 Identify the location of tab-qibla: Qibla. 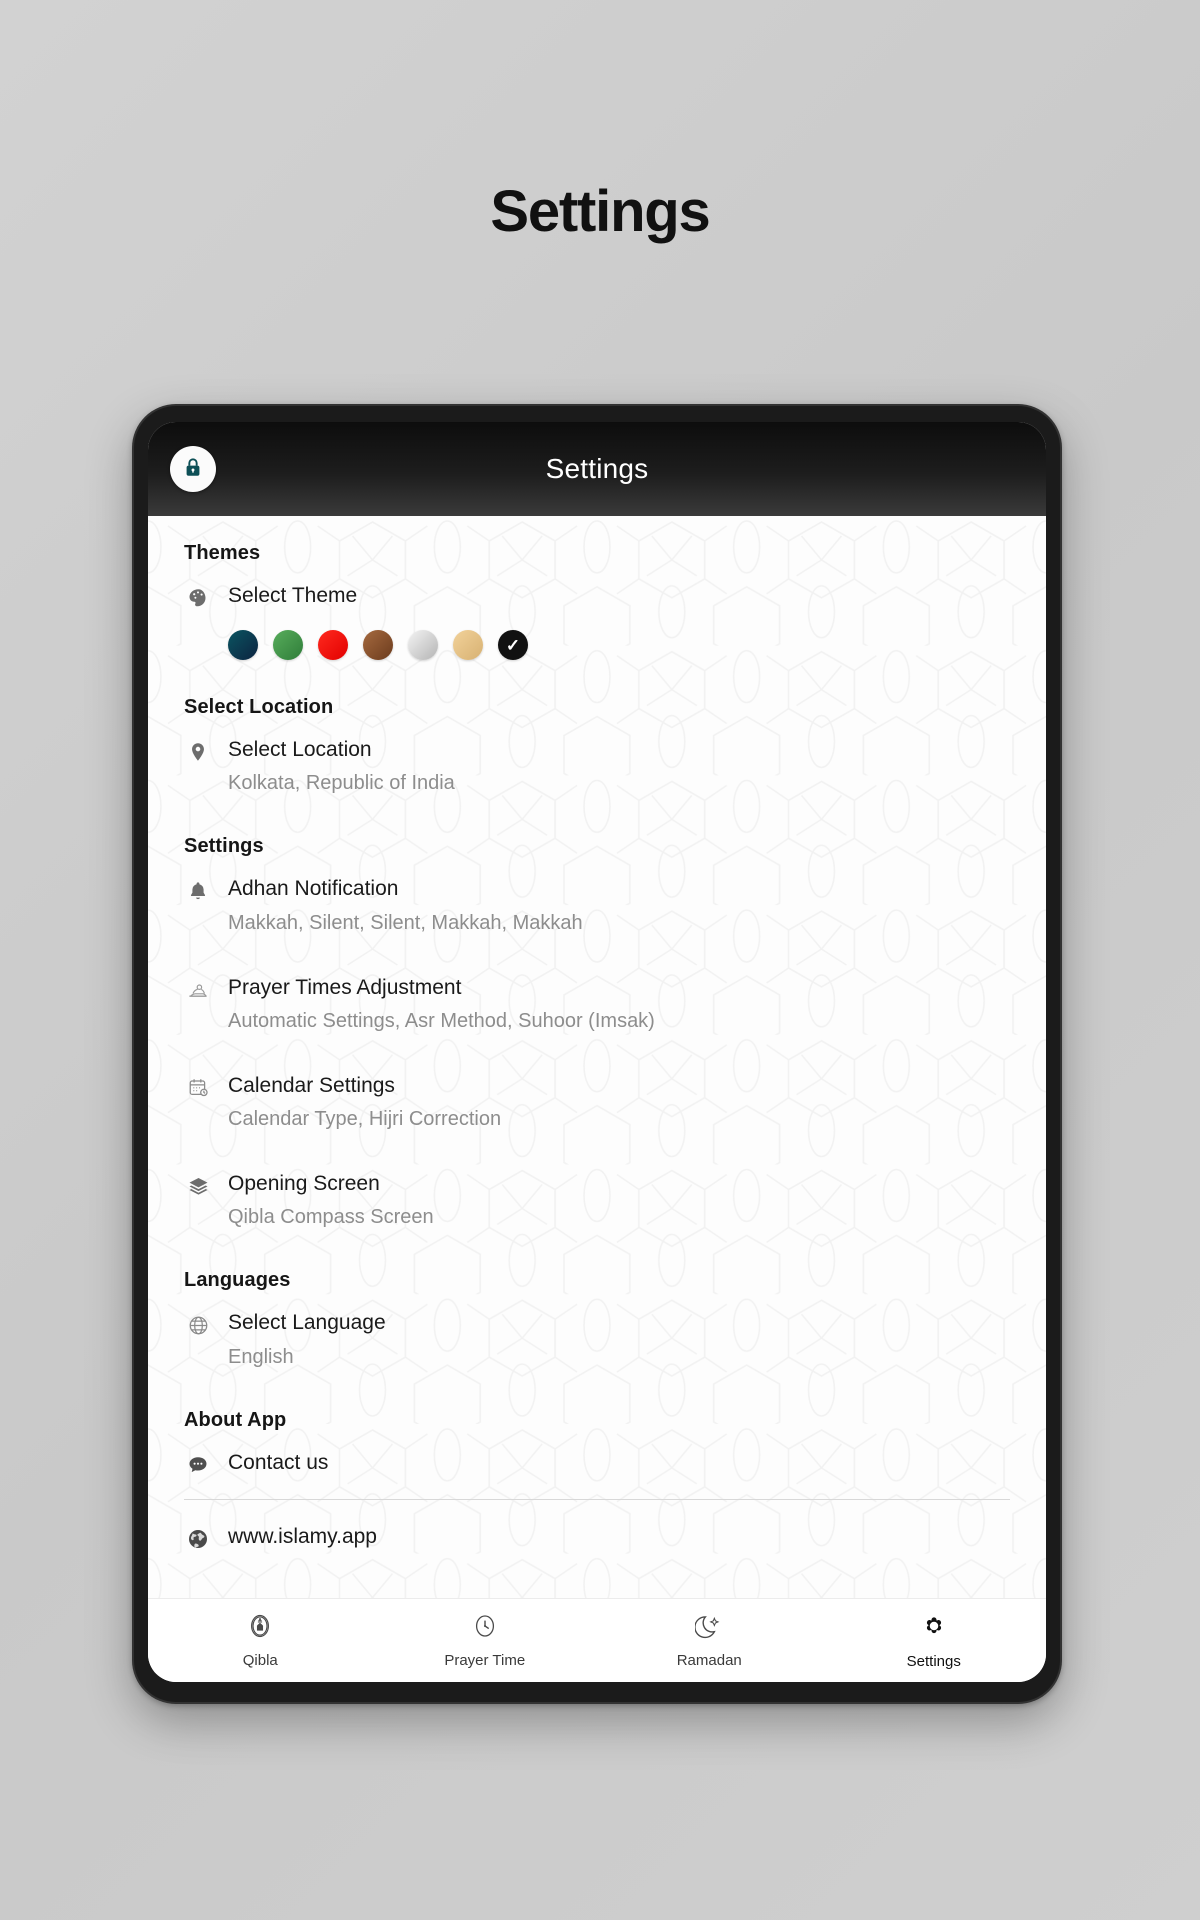
(260, 1640).